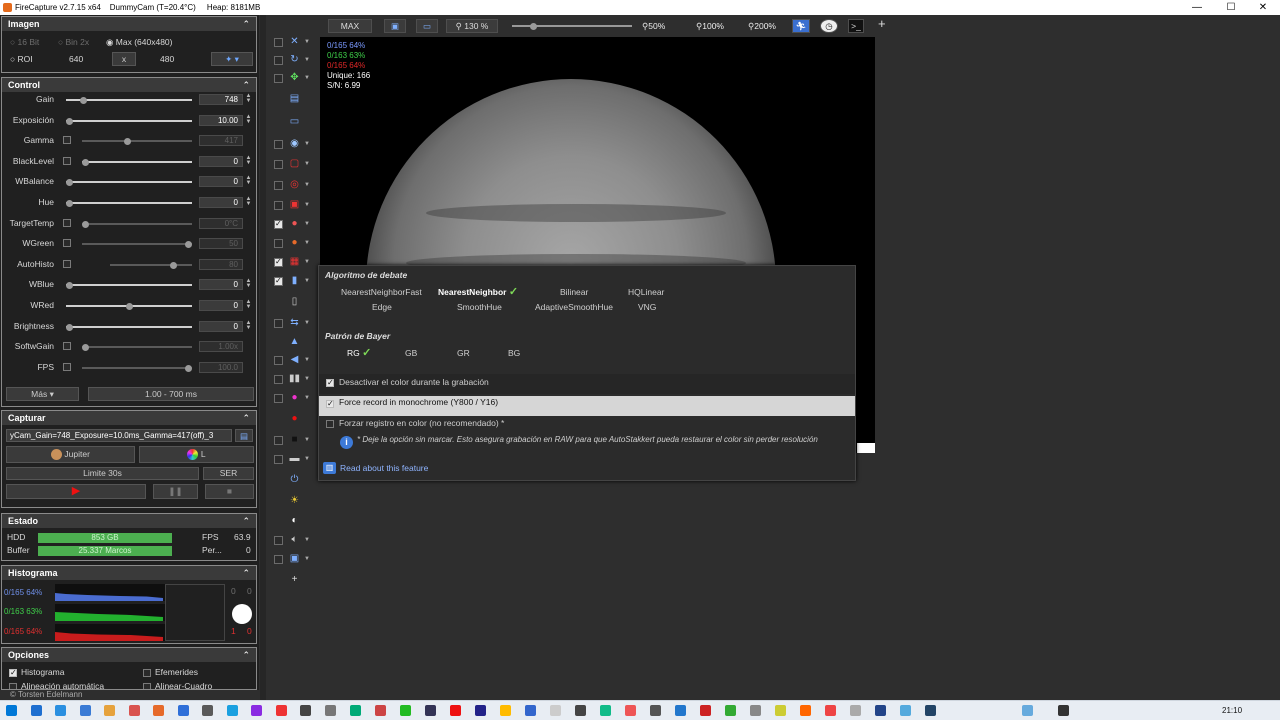 The image size is (1280, 720). I want to click on planet-toggle, so click(278, 243).